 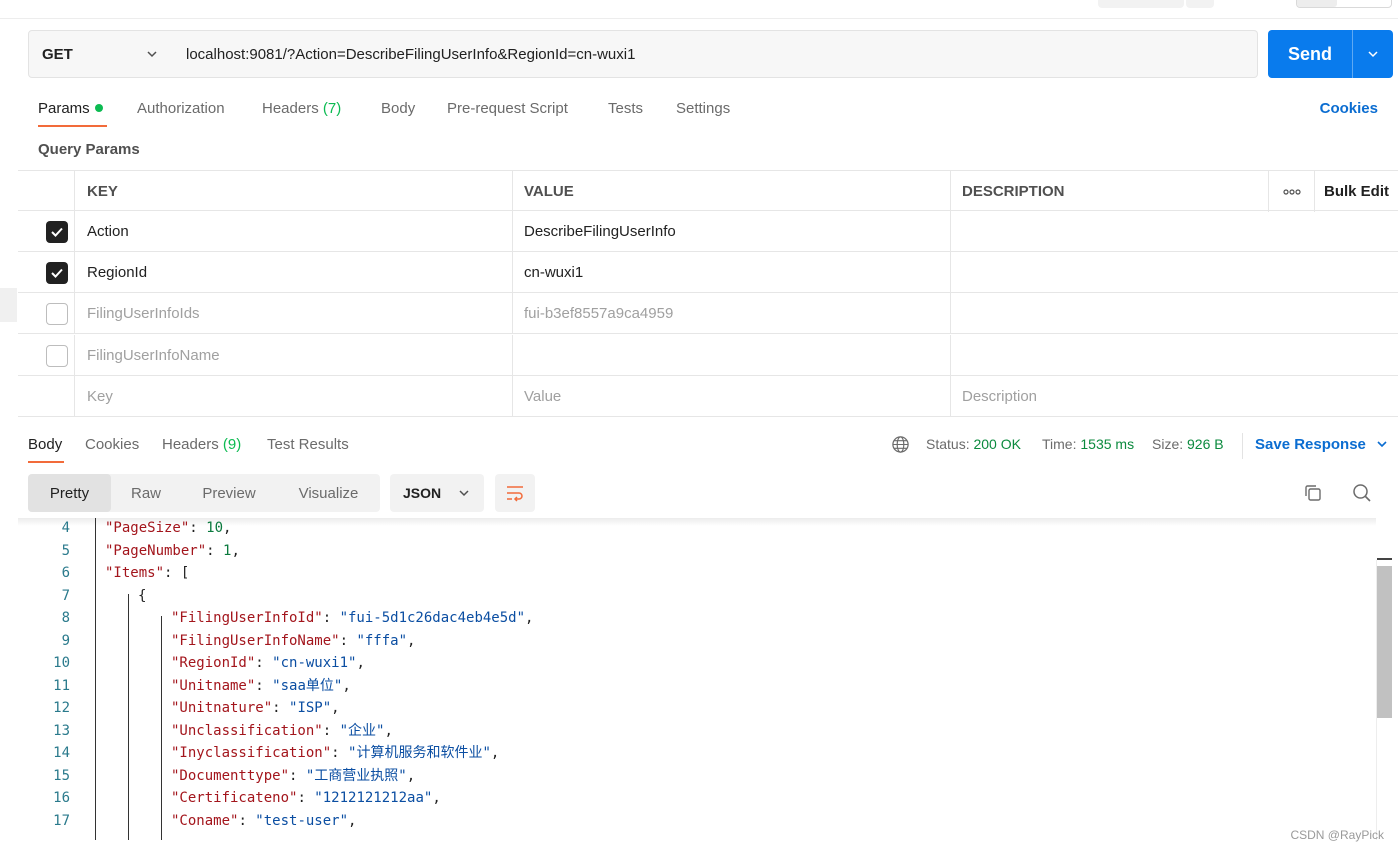 I want to click on table-row: FilingUserInfoName, so click(x=708, y=355).